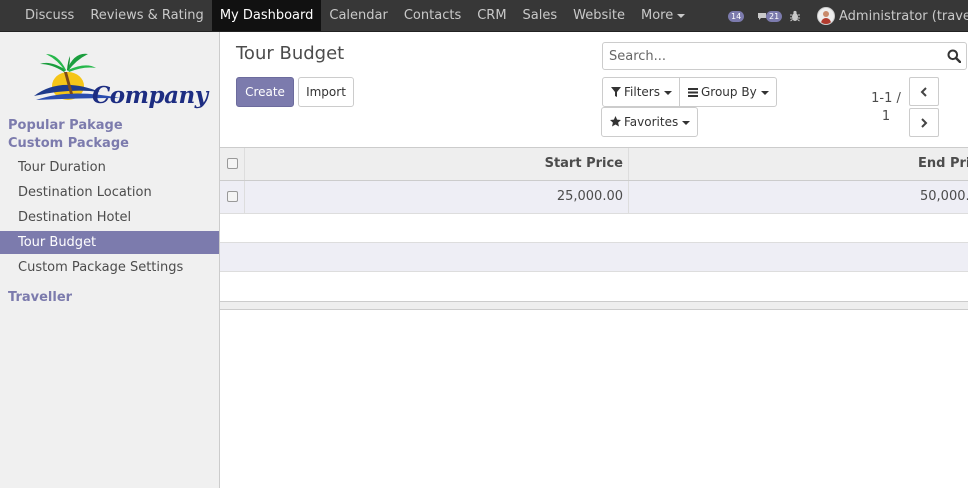  I want to click on section-traveller: Traveller, so click(40, 297).